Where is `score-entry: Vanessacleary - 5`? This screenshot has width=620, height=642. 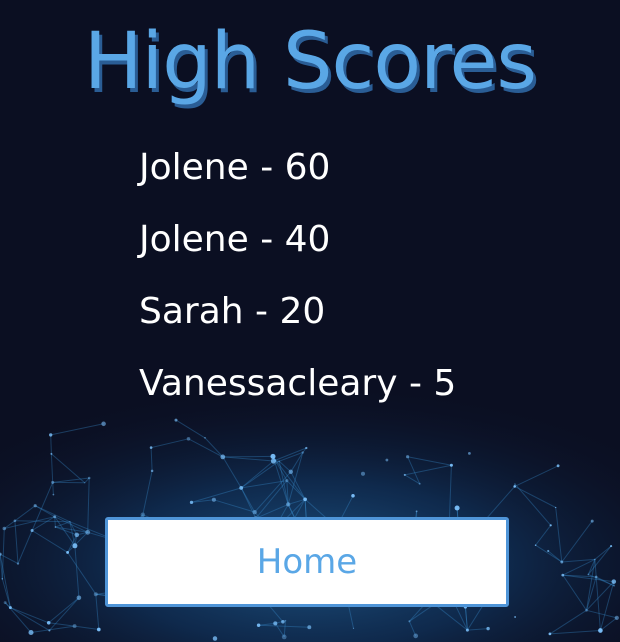
score-entry: Vanessacleary - 5 is located at coordinates (298, 383).